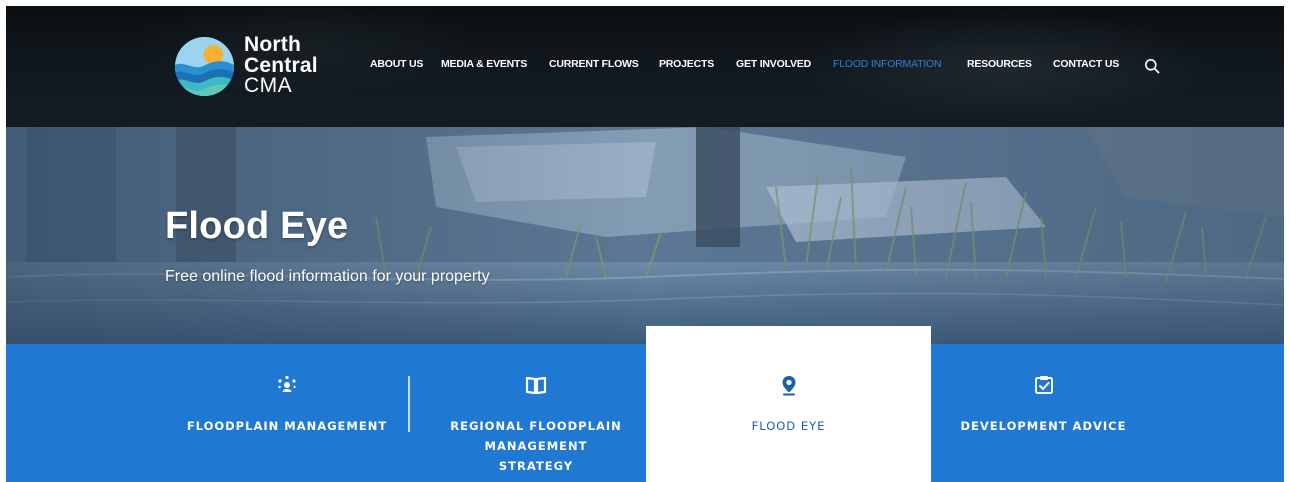 The width and height of the screenshot is (1290, 482). I want to click on nav-item-get-involved: GET INVOLVED, so click(773, 64).